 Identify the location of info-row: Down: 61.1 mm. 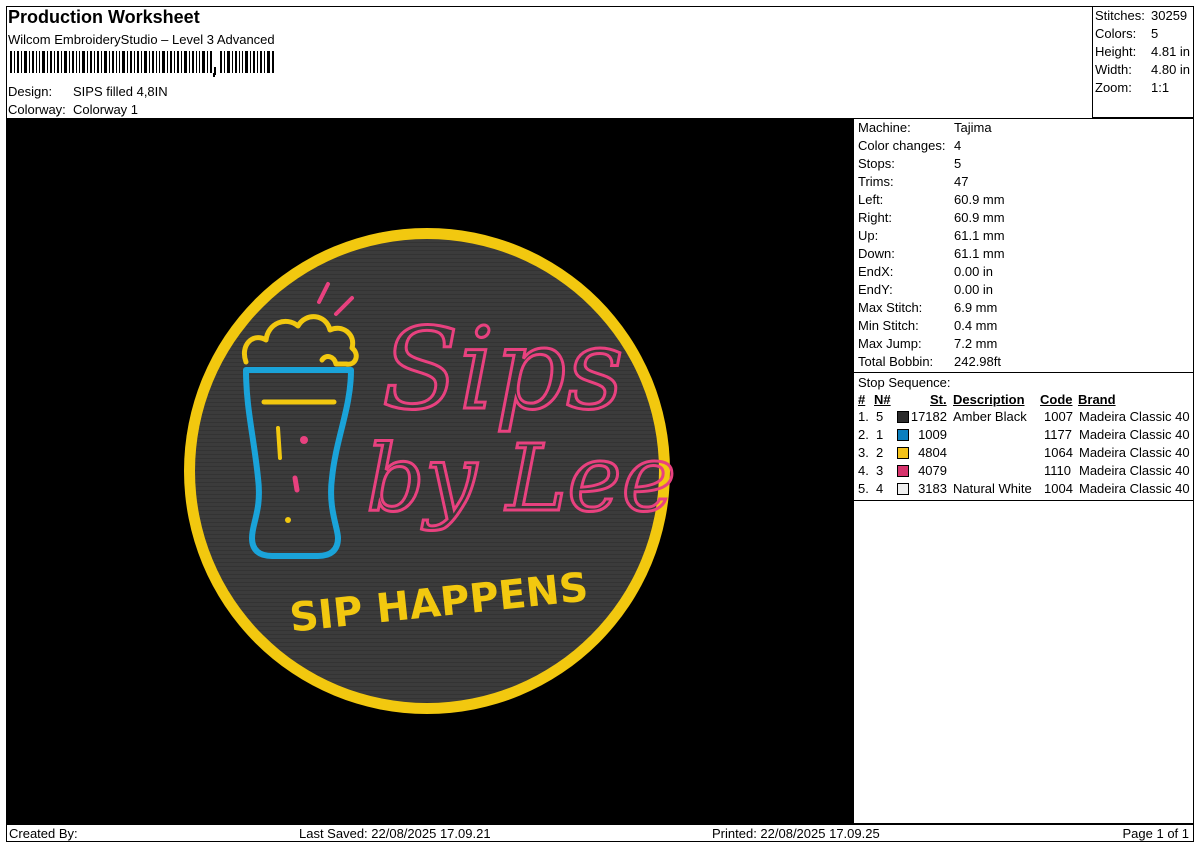
(931, 253).